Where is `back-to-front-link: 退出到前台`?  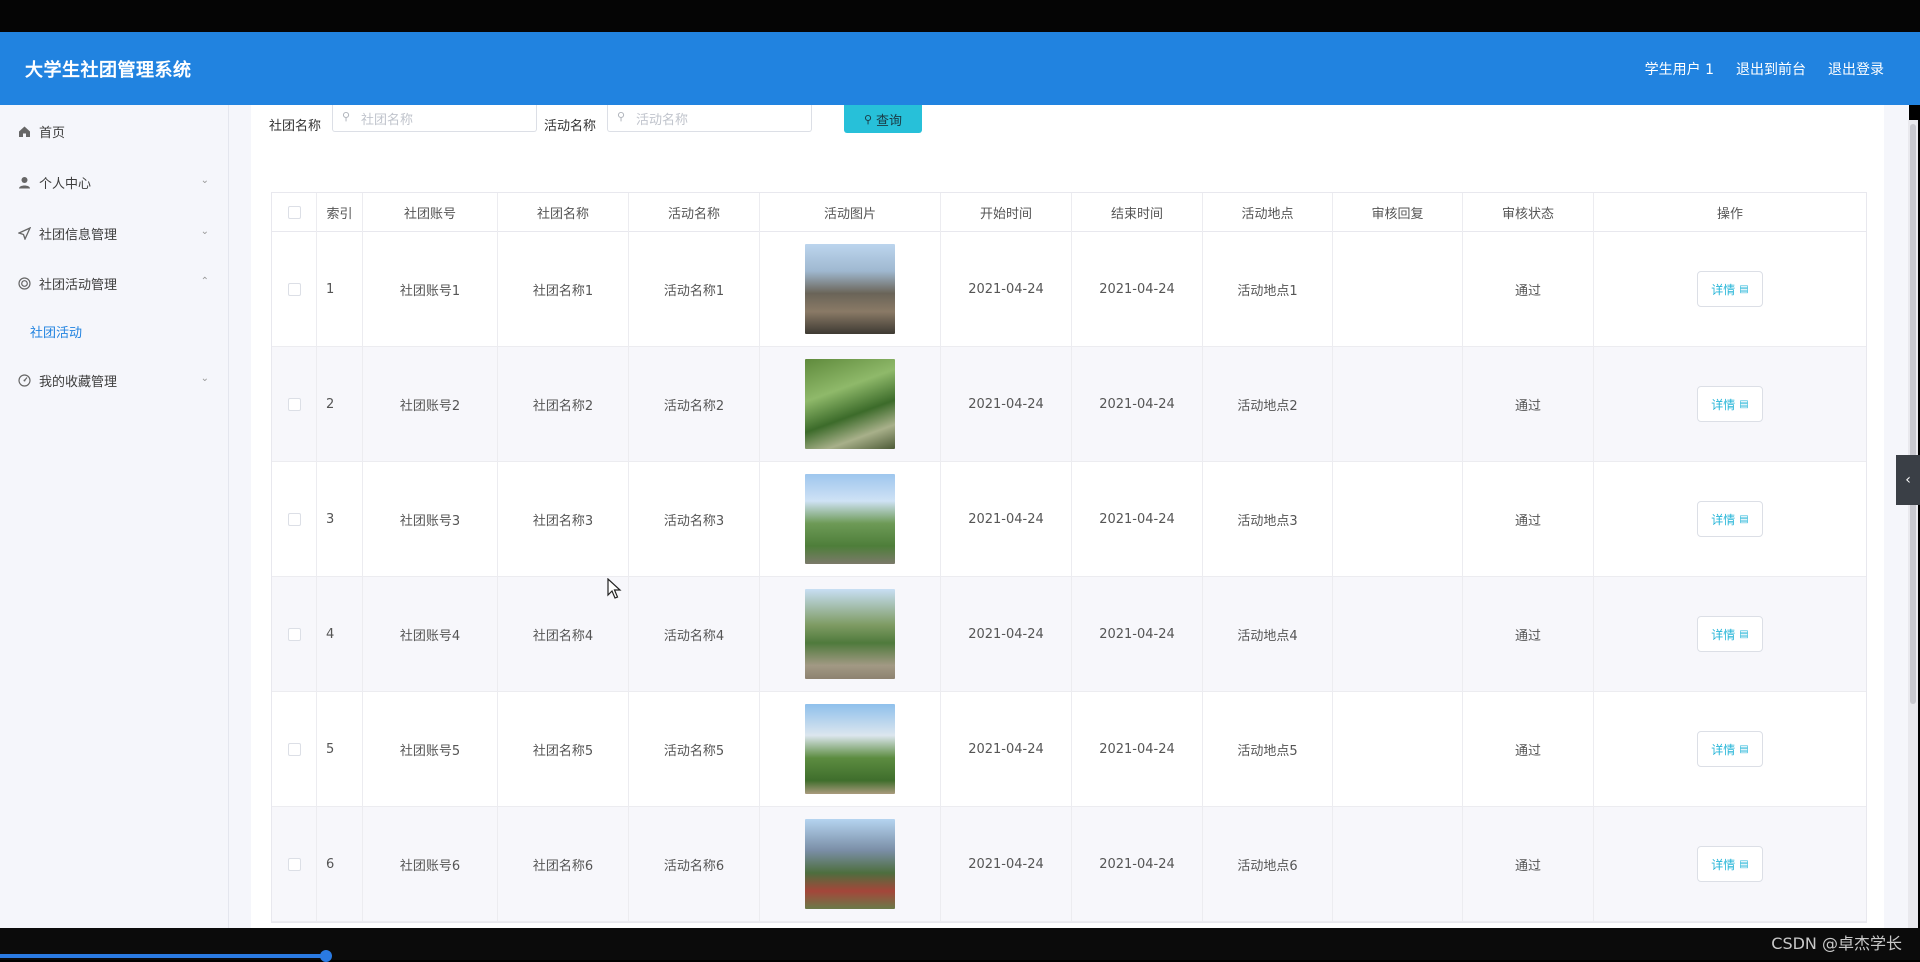 back-to-front-link: 退出到前台 is located at coordinates (1771, 69).